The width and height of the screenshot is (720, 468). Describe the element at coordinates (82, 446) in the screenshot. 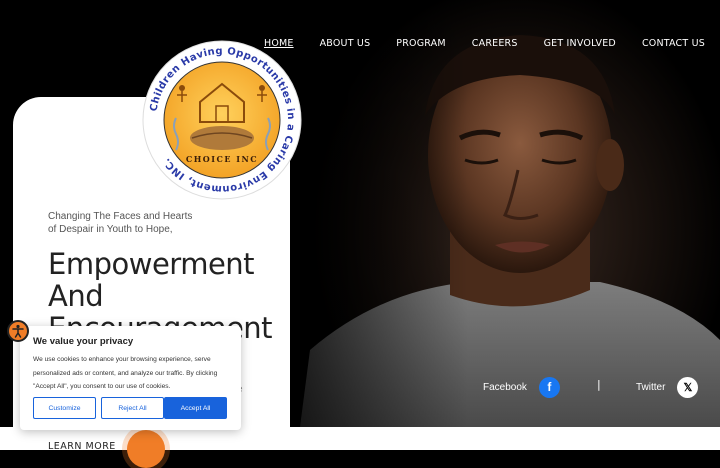

I see `learn-more-link: LEARN MORE` at that location.